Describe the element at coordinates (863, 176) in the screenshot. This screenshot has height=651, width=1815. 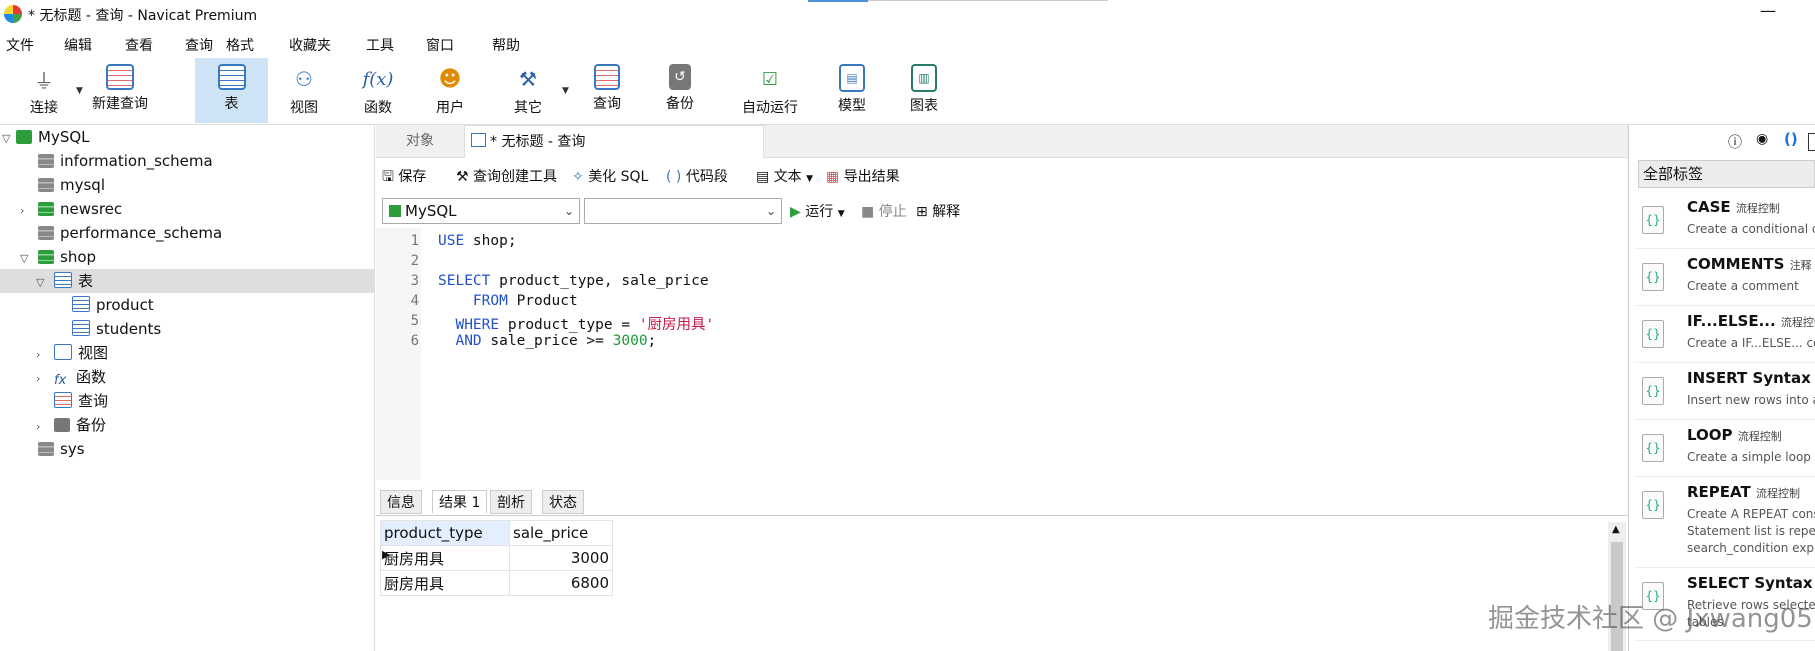
I see `export-results-button: ▦ 导出结果` at that location.